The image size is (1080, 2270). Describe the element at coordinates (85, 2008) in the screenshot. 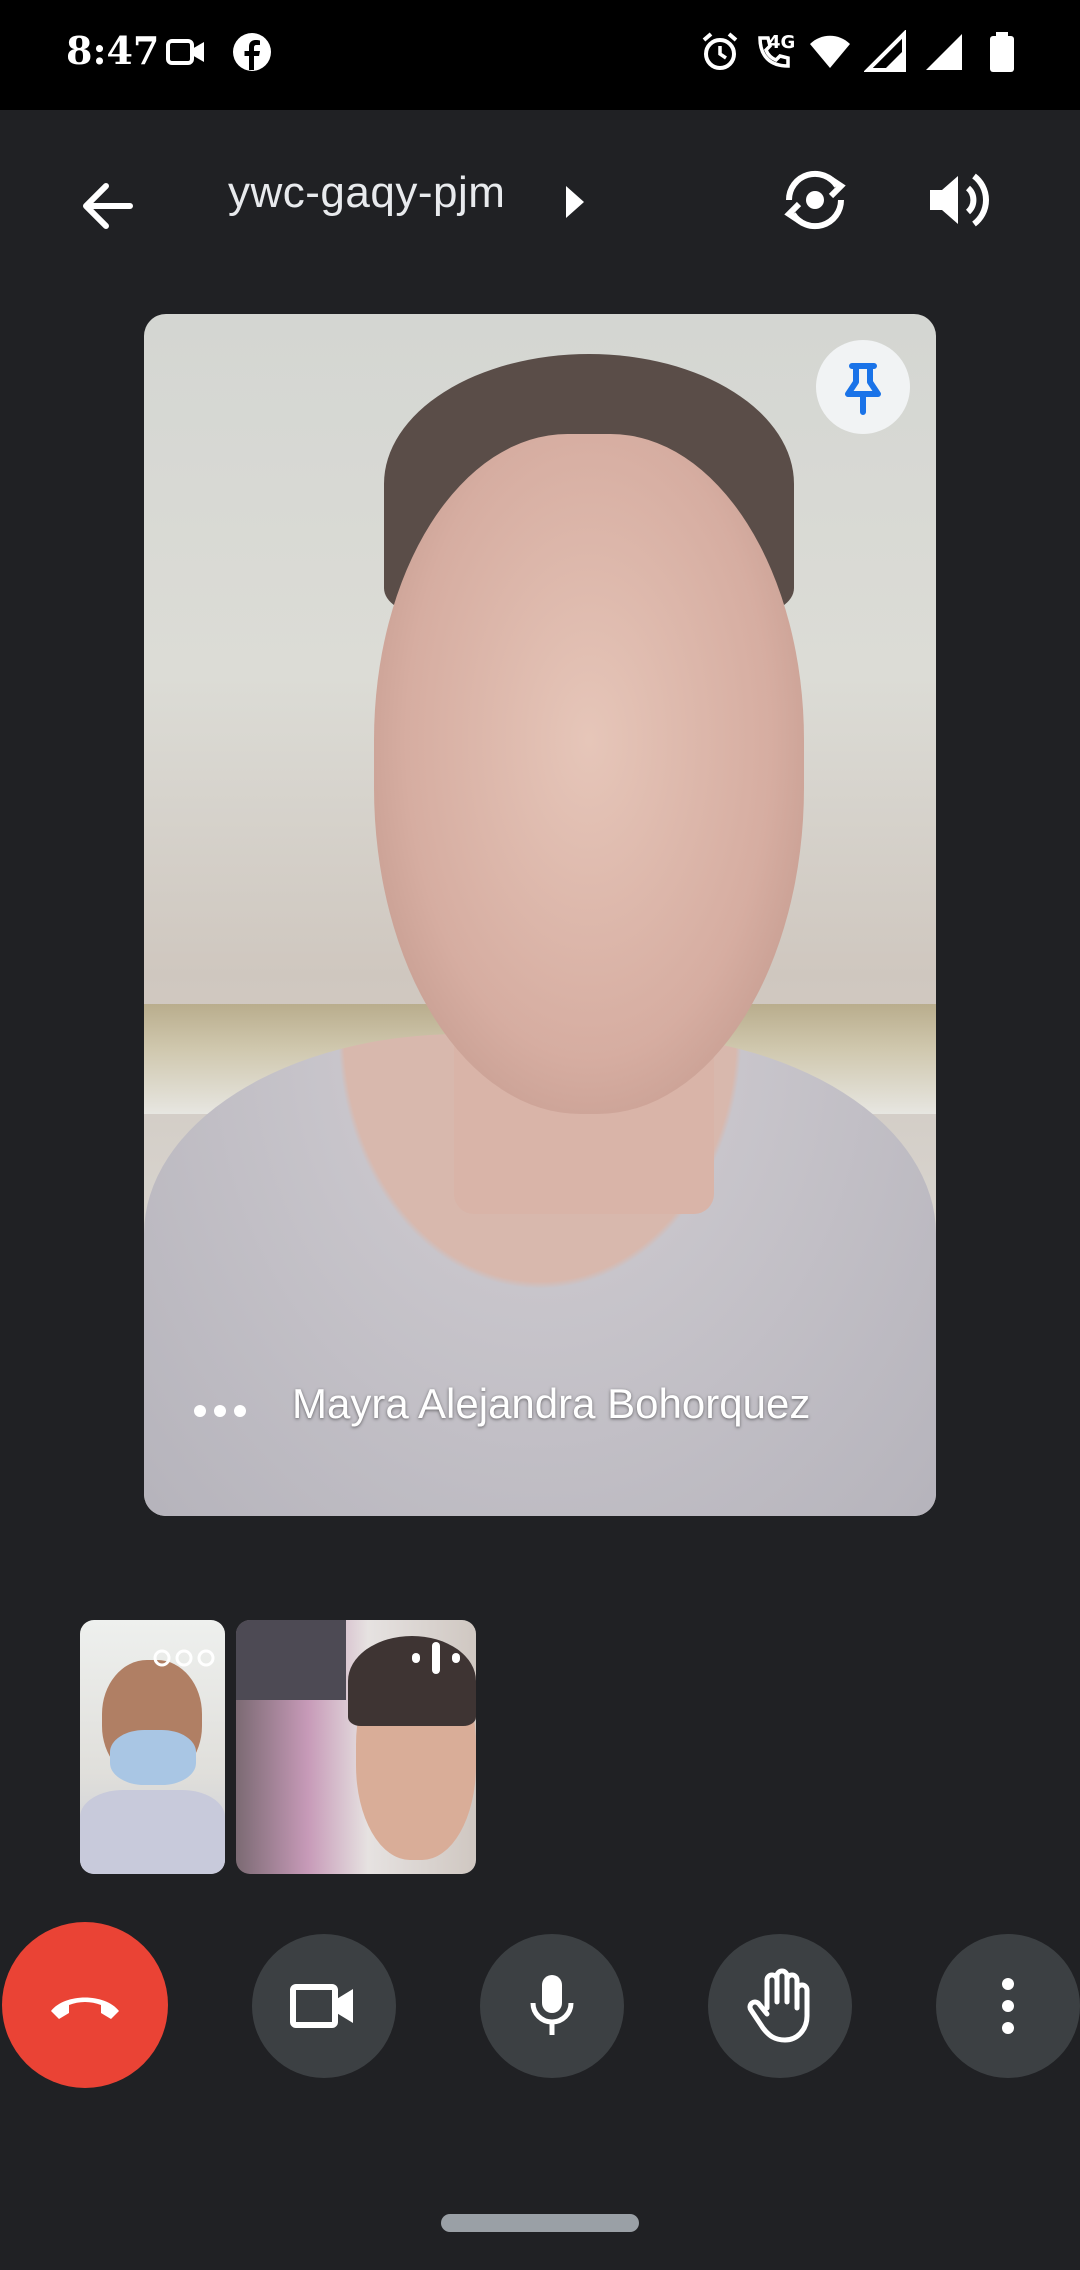

I see `phone-hangup-icon` at that location.